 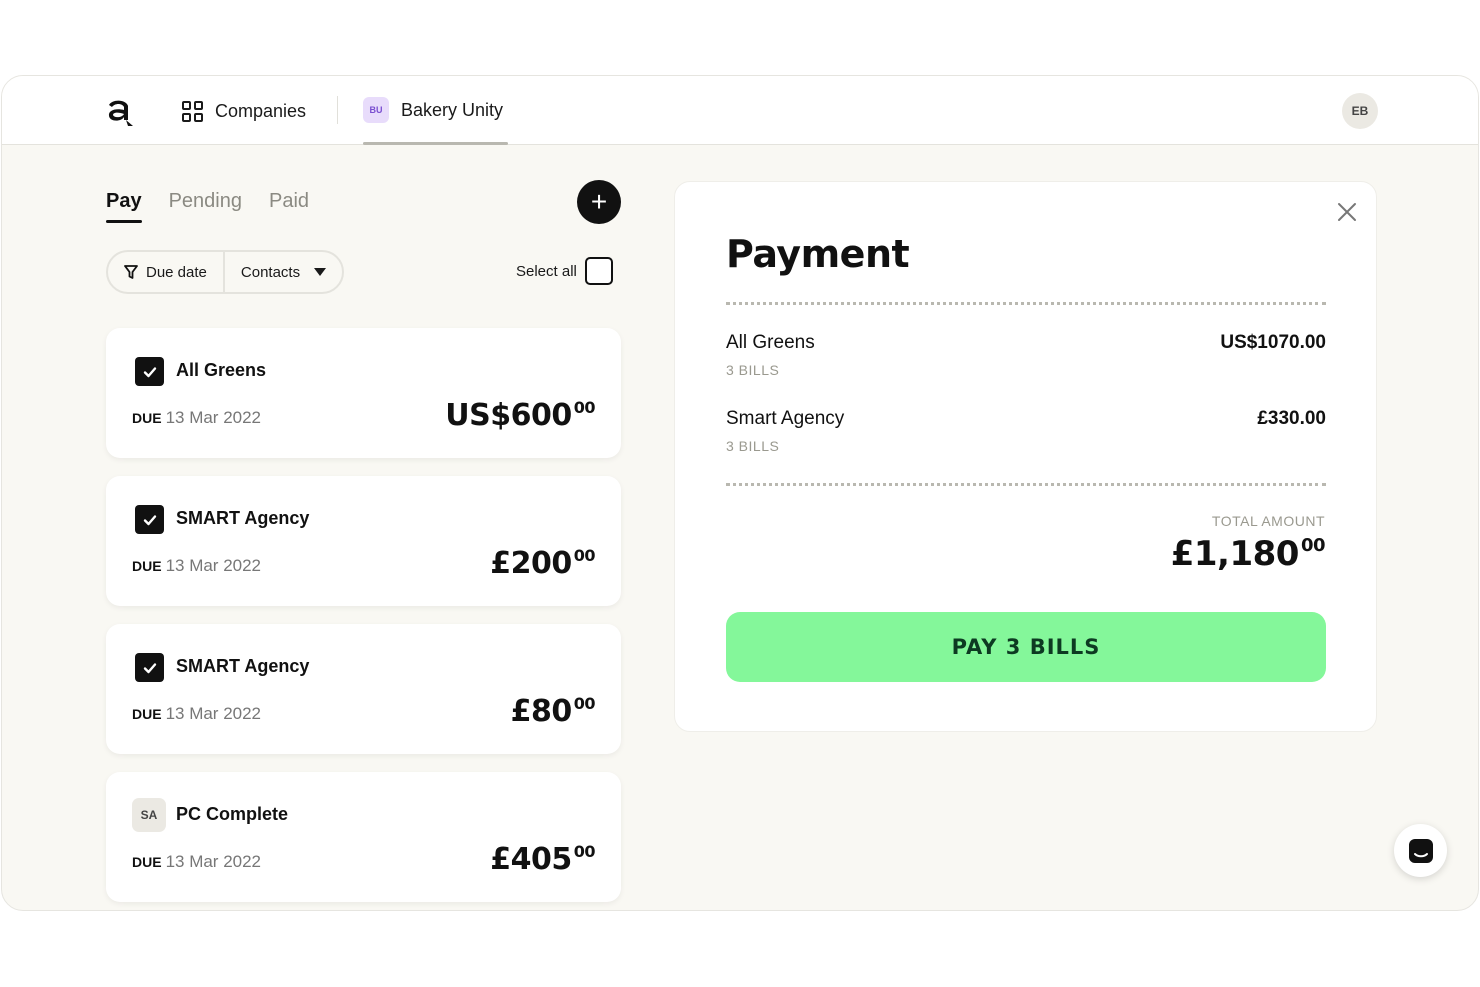 I want to click on company-badge: BU, so click(x=376, y=110).